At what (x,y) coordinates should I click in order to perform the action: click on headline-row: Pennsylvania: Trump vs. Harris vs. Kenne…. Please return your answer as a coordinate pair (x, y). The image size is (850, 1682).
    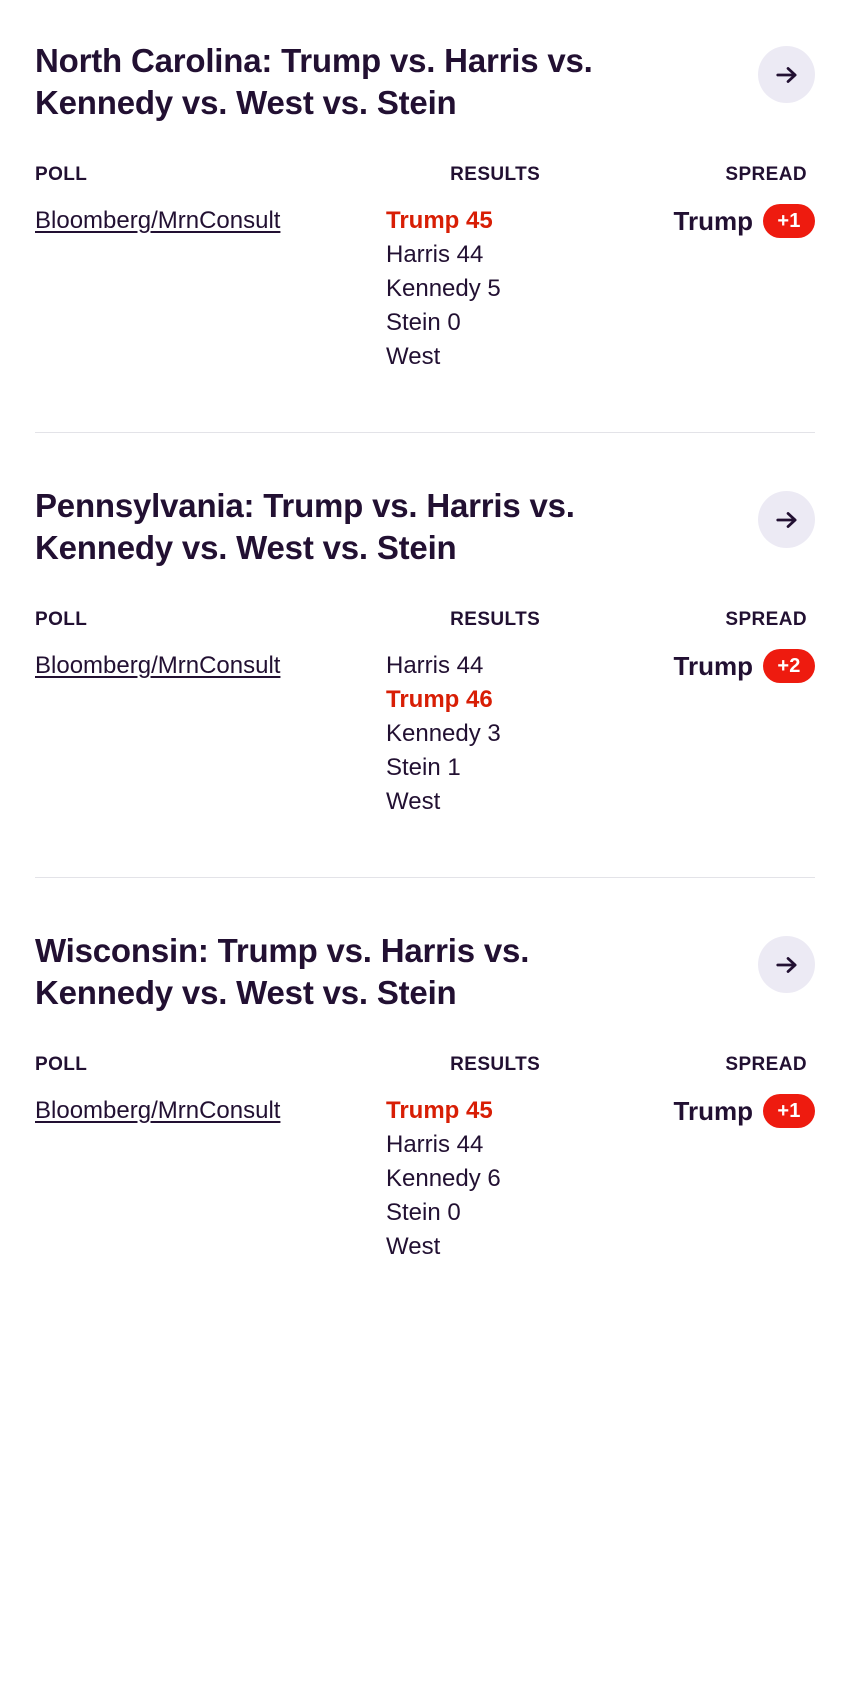
    Looking at the image, I should click on (425, 527).